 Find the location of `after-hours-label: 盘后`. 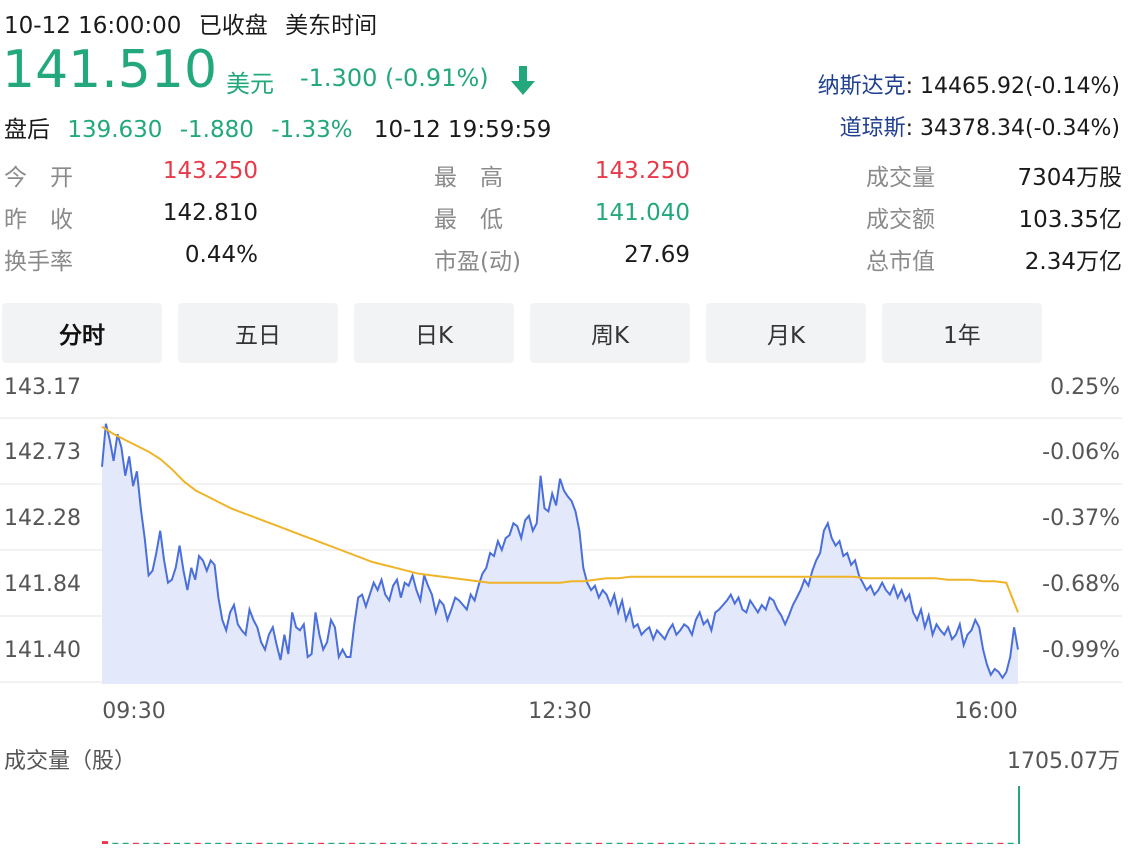

after-hours-label: 盘后 is located at coordinates (27, 130).